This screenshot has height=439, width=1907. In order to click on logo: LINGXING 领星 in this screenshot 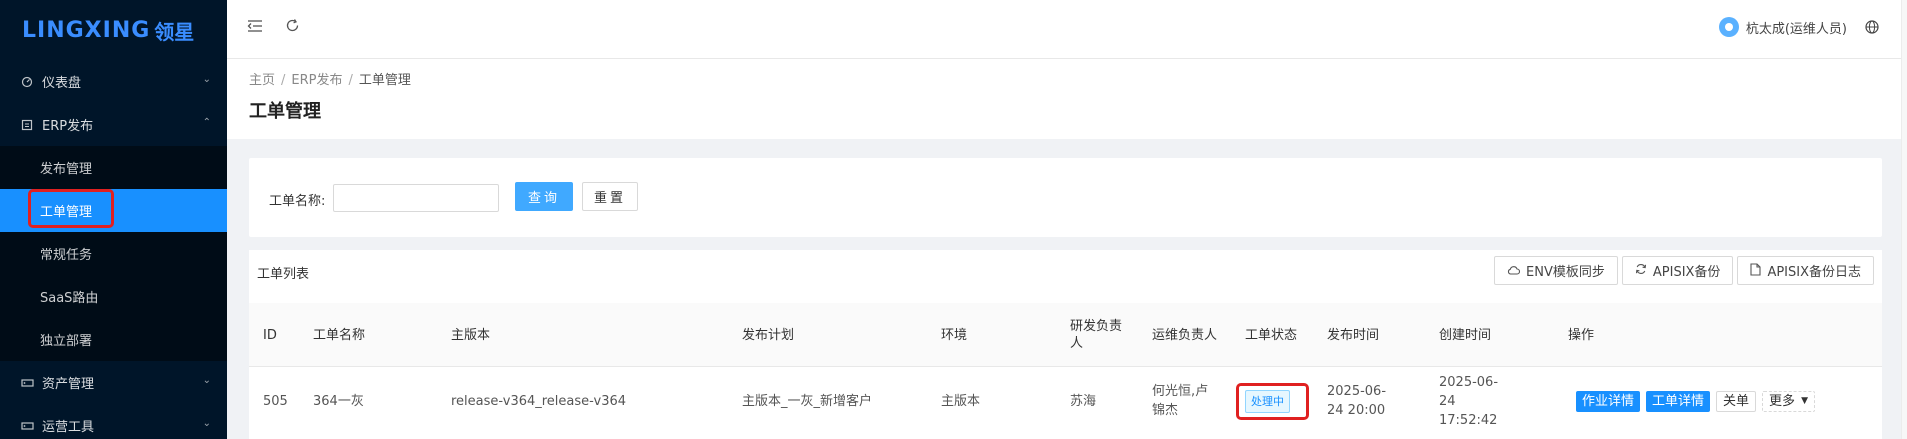, I will do `click(113, 30)`.